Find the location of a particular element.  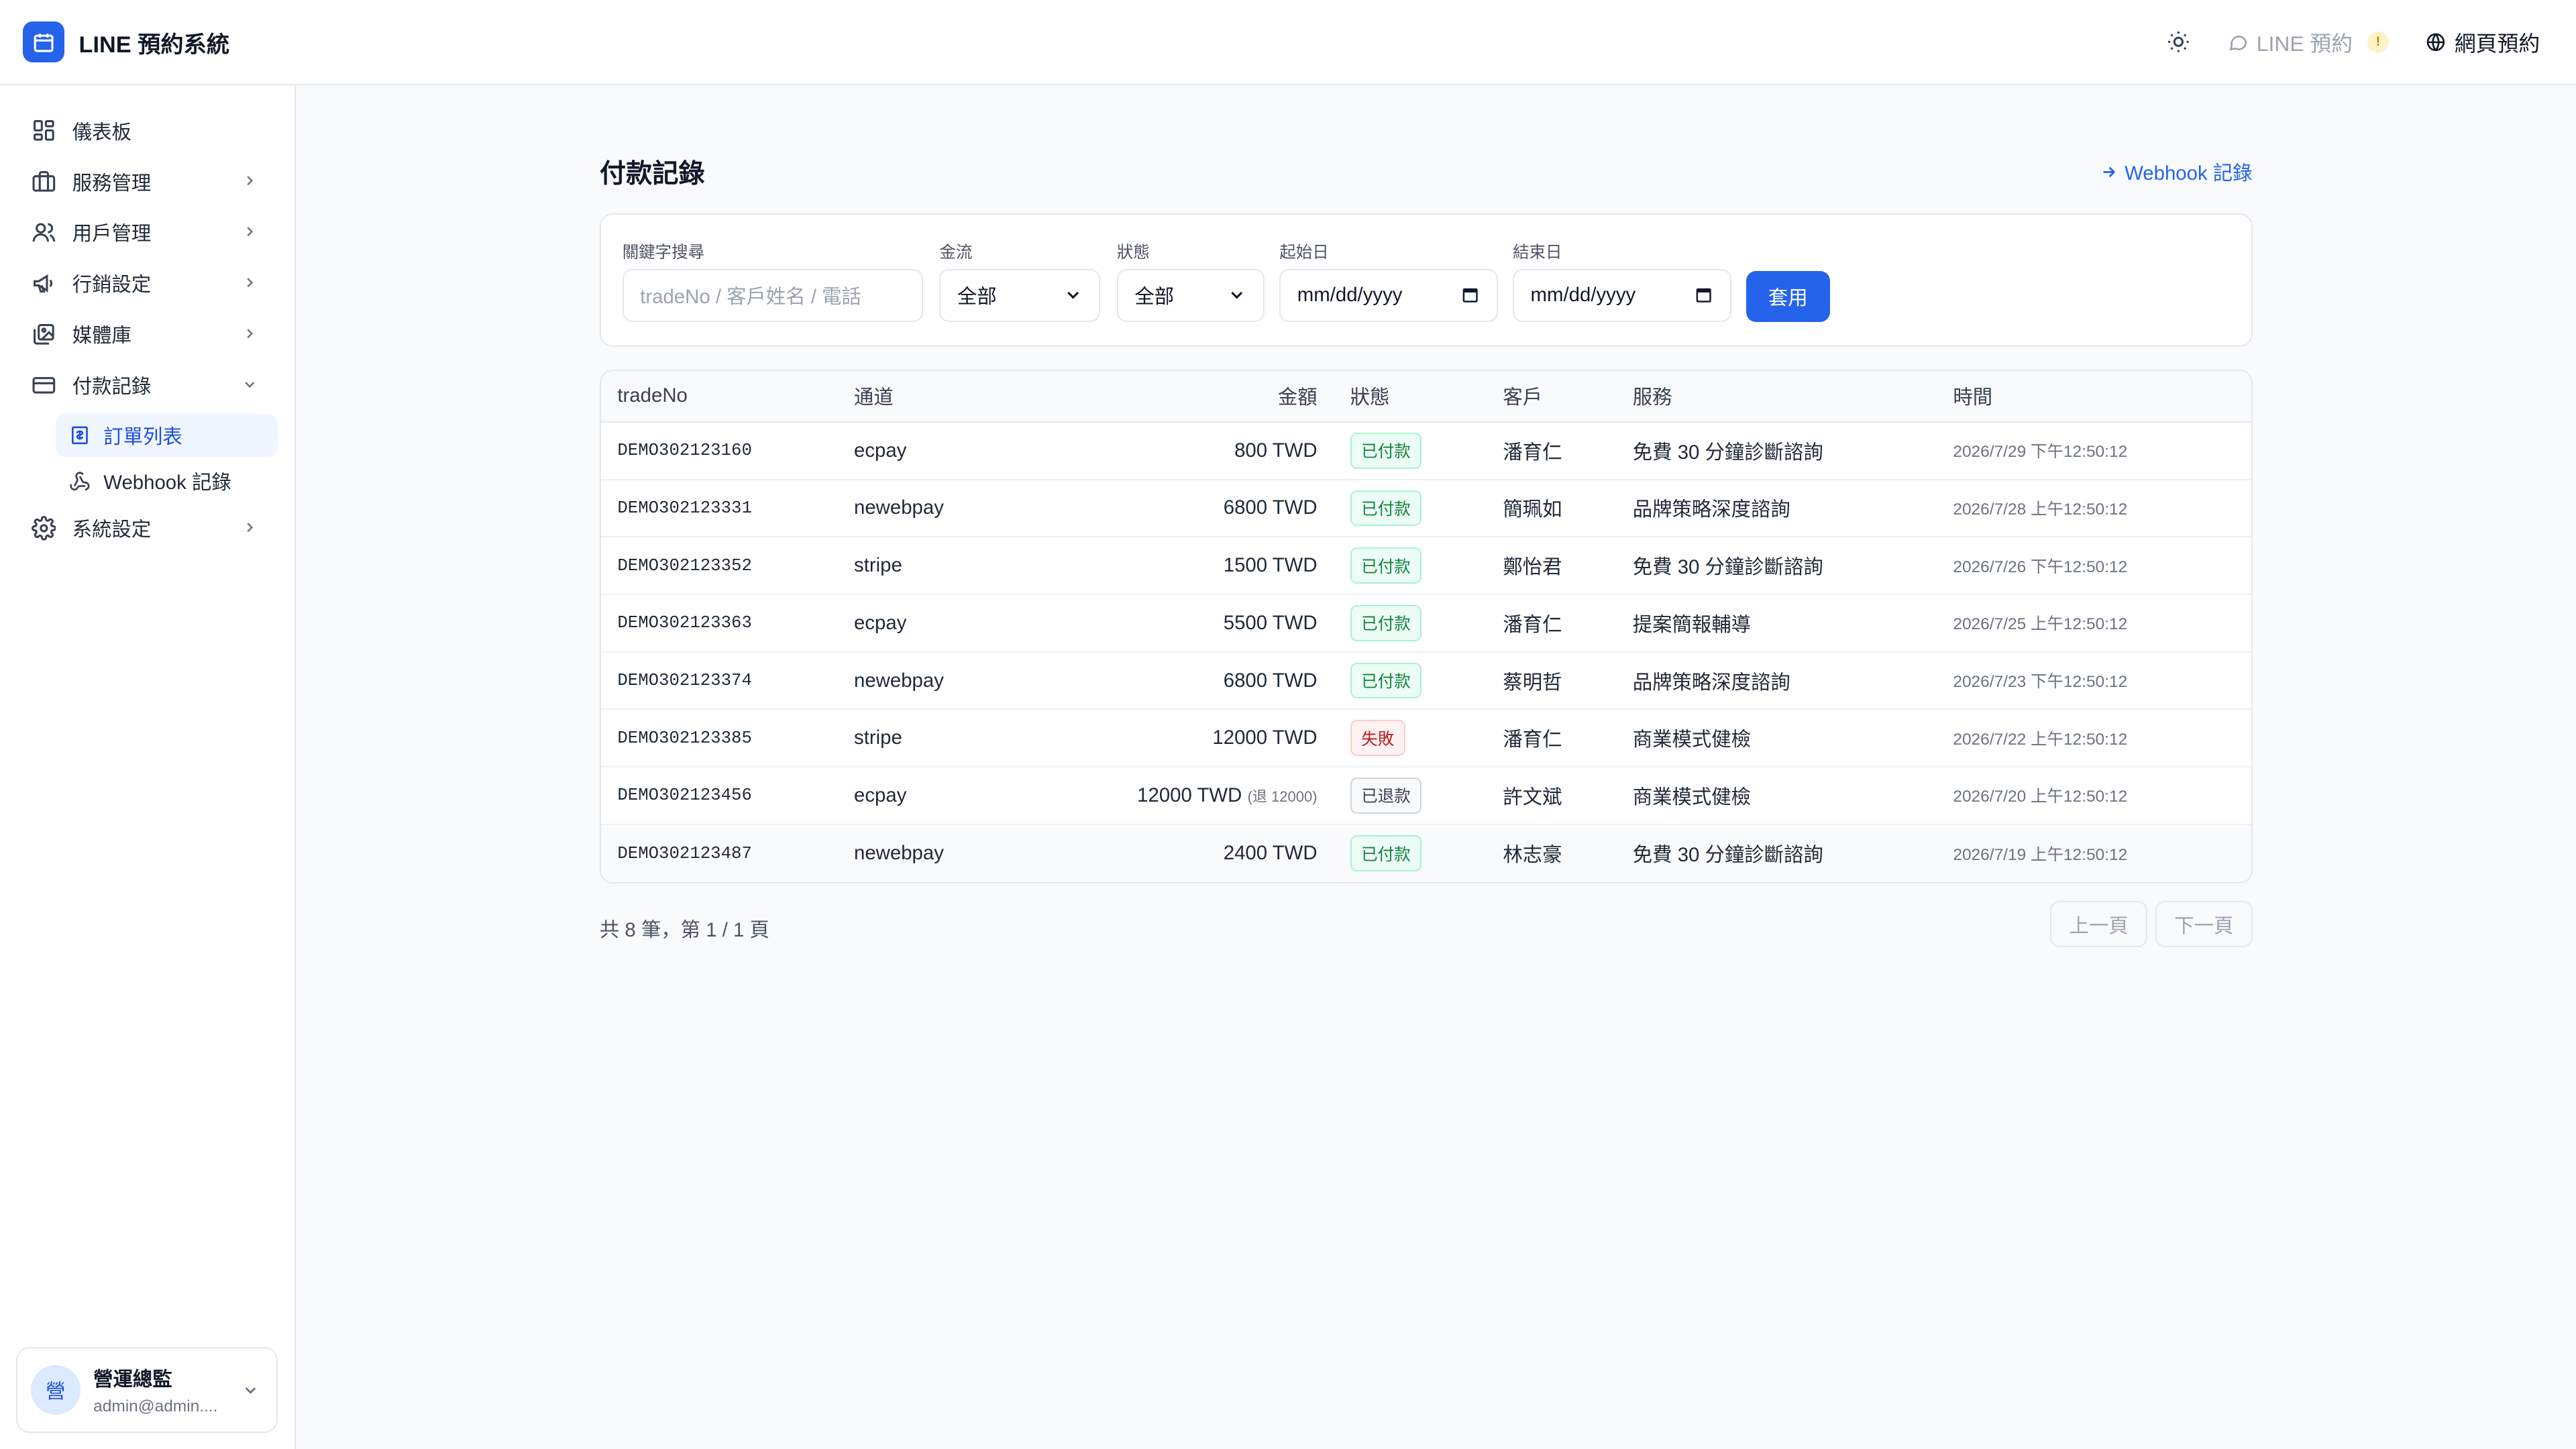

start-date-input: mm/dd/yyyy is located at coordinates (1388, 295).